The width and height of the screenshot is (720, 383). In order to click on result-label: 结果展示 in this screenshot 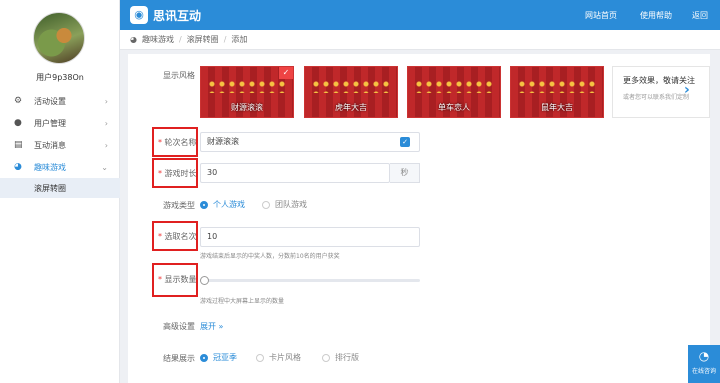, I will do `click(179, 358)`.